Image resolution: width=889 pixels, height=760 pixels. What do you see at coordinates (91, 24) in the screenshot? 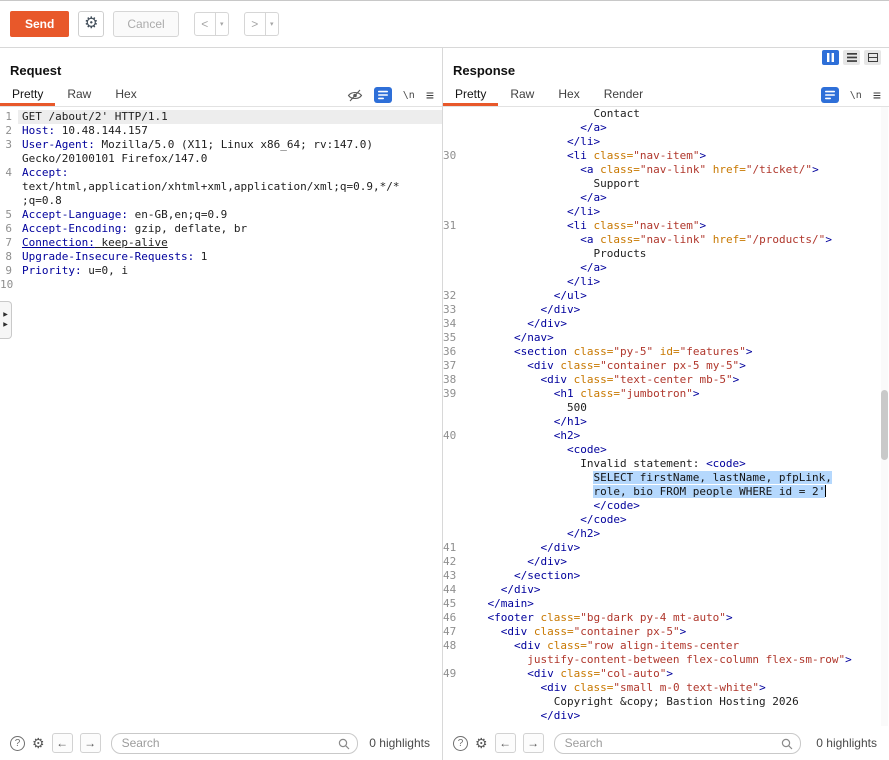
I see `request-settings-button: ⚙` at bounding box center [91, 24].